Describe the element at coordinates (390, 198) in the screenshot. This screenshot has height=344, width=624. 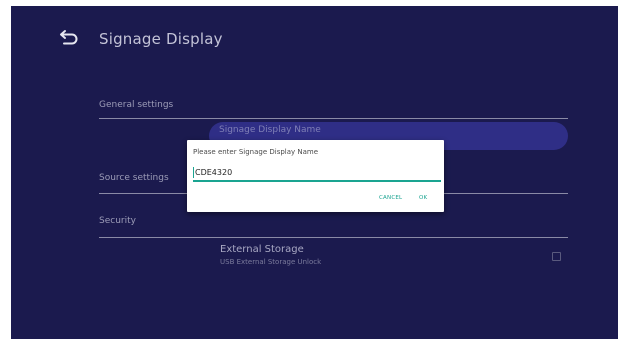
I see `cancel-button: CANCEL` at that location.